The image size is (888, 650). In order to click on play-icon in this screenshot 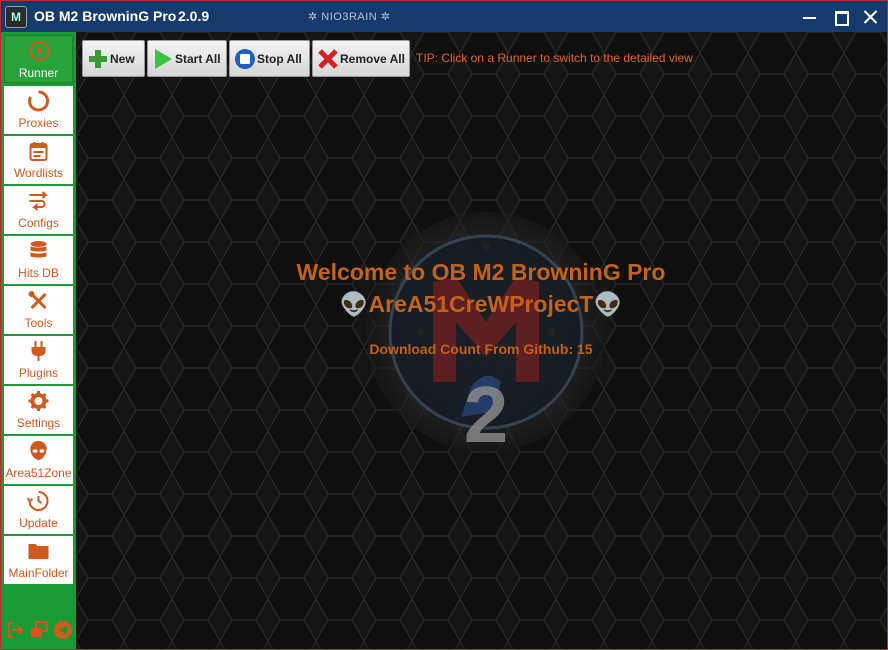, I will do `click(163, 59)`.